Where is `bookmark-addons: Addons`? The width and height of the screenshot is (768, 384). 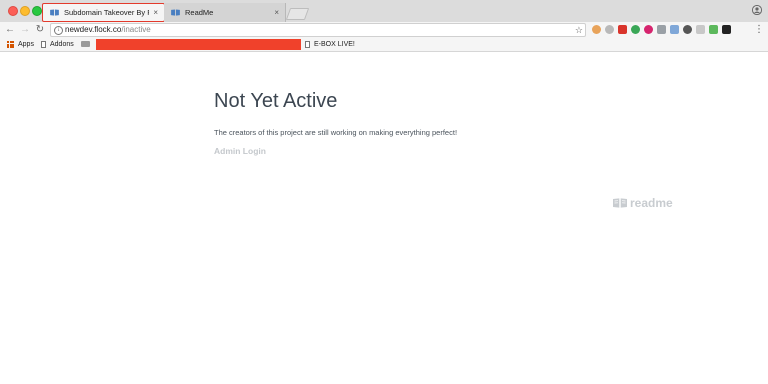 bookmark-addons: Addons is located at coordinates (57, 44).